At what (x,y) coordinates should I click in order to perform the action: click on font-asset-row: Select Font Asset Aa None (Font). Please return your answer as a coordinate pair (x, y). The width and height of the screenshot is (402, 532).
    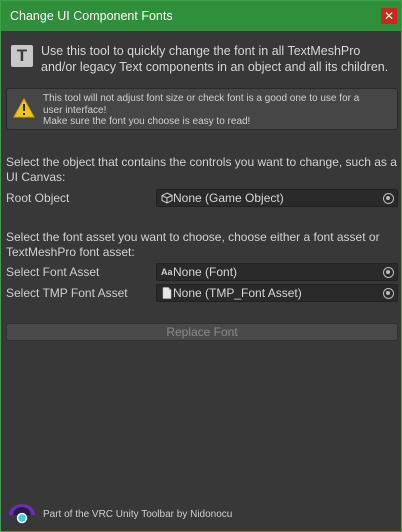
    Looking at the image, I should click on (202, 272).